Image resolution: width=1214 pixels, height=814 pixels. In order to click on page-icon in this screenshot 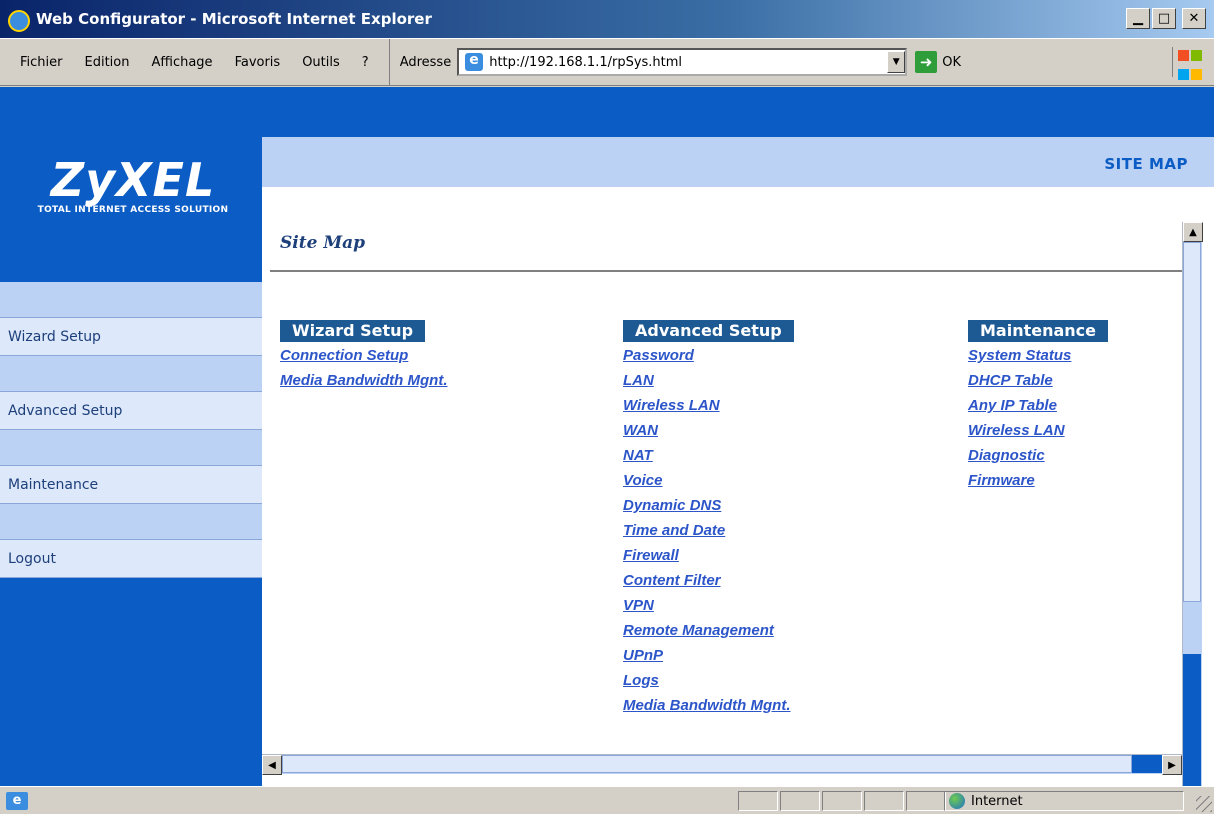, I will do `click(474, 61)`.